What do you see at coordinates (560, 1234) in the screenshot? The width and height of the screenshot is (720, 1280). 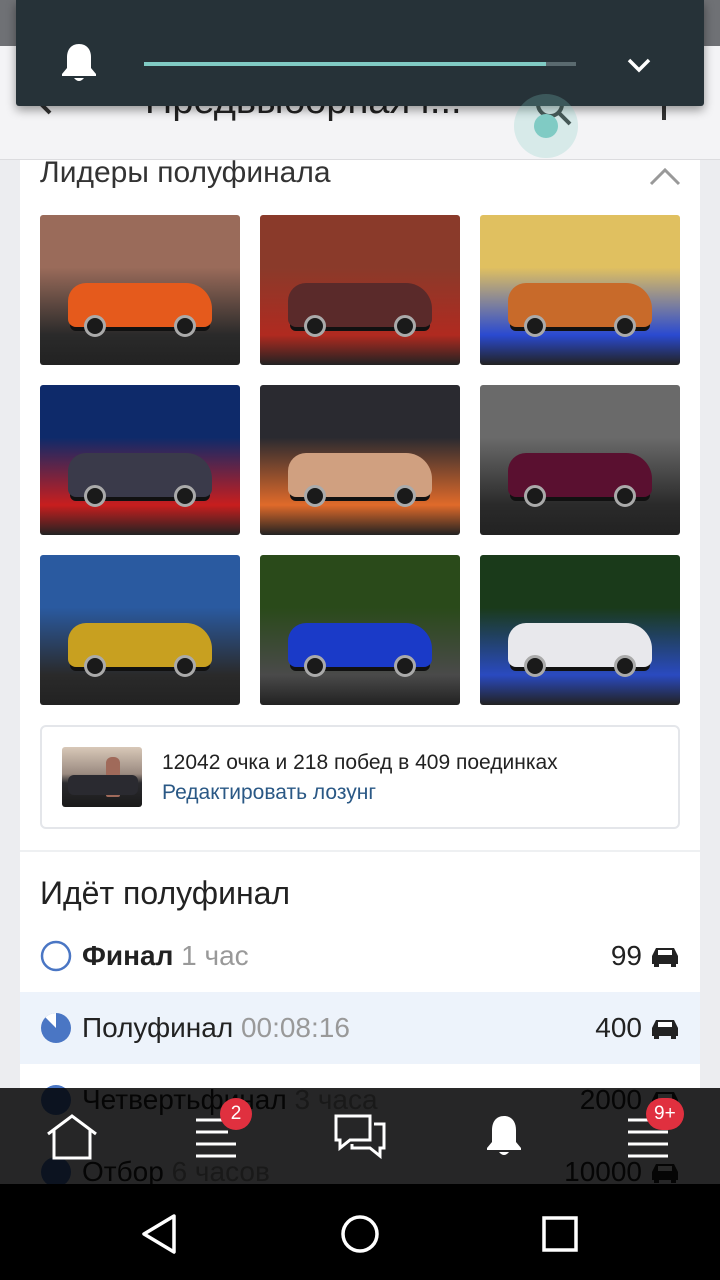 I see `recents-square-icon` at bounding box center [560, 1234].